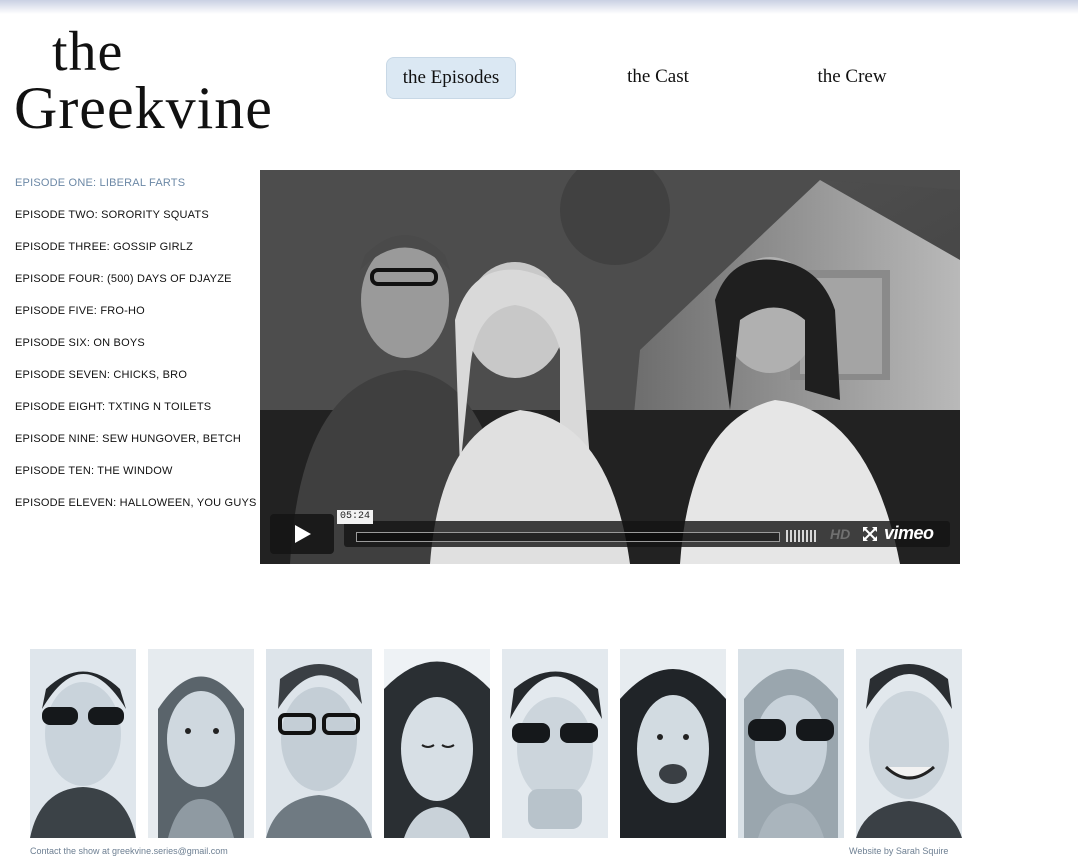  Describe the element at coordinates (136, 508) in the screenshot. I see `episode-link-11: EPISODE ELEVEN: HALLOWEEN, YOU GUYS` at that location.